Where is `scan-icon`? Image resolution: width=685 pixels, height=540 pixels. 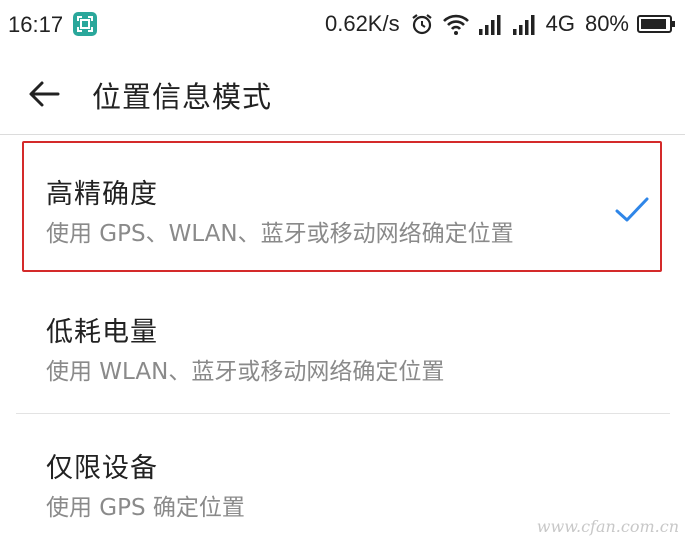 scan-icon is located at coordinates (85, 24).